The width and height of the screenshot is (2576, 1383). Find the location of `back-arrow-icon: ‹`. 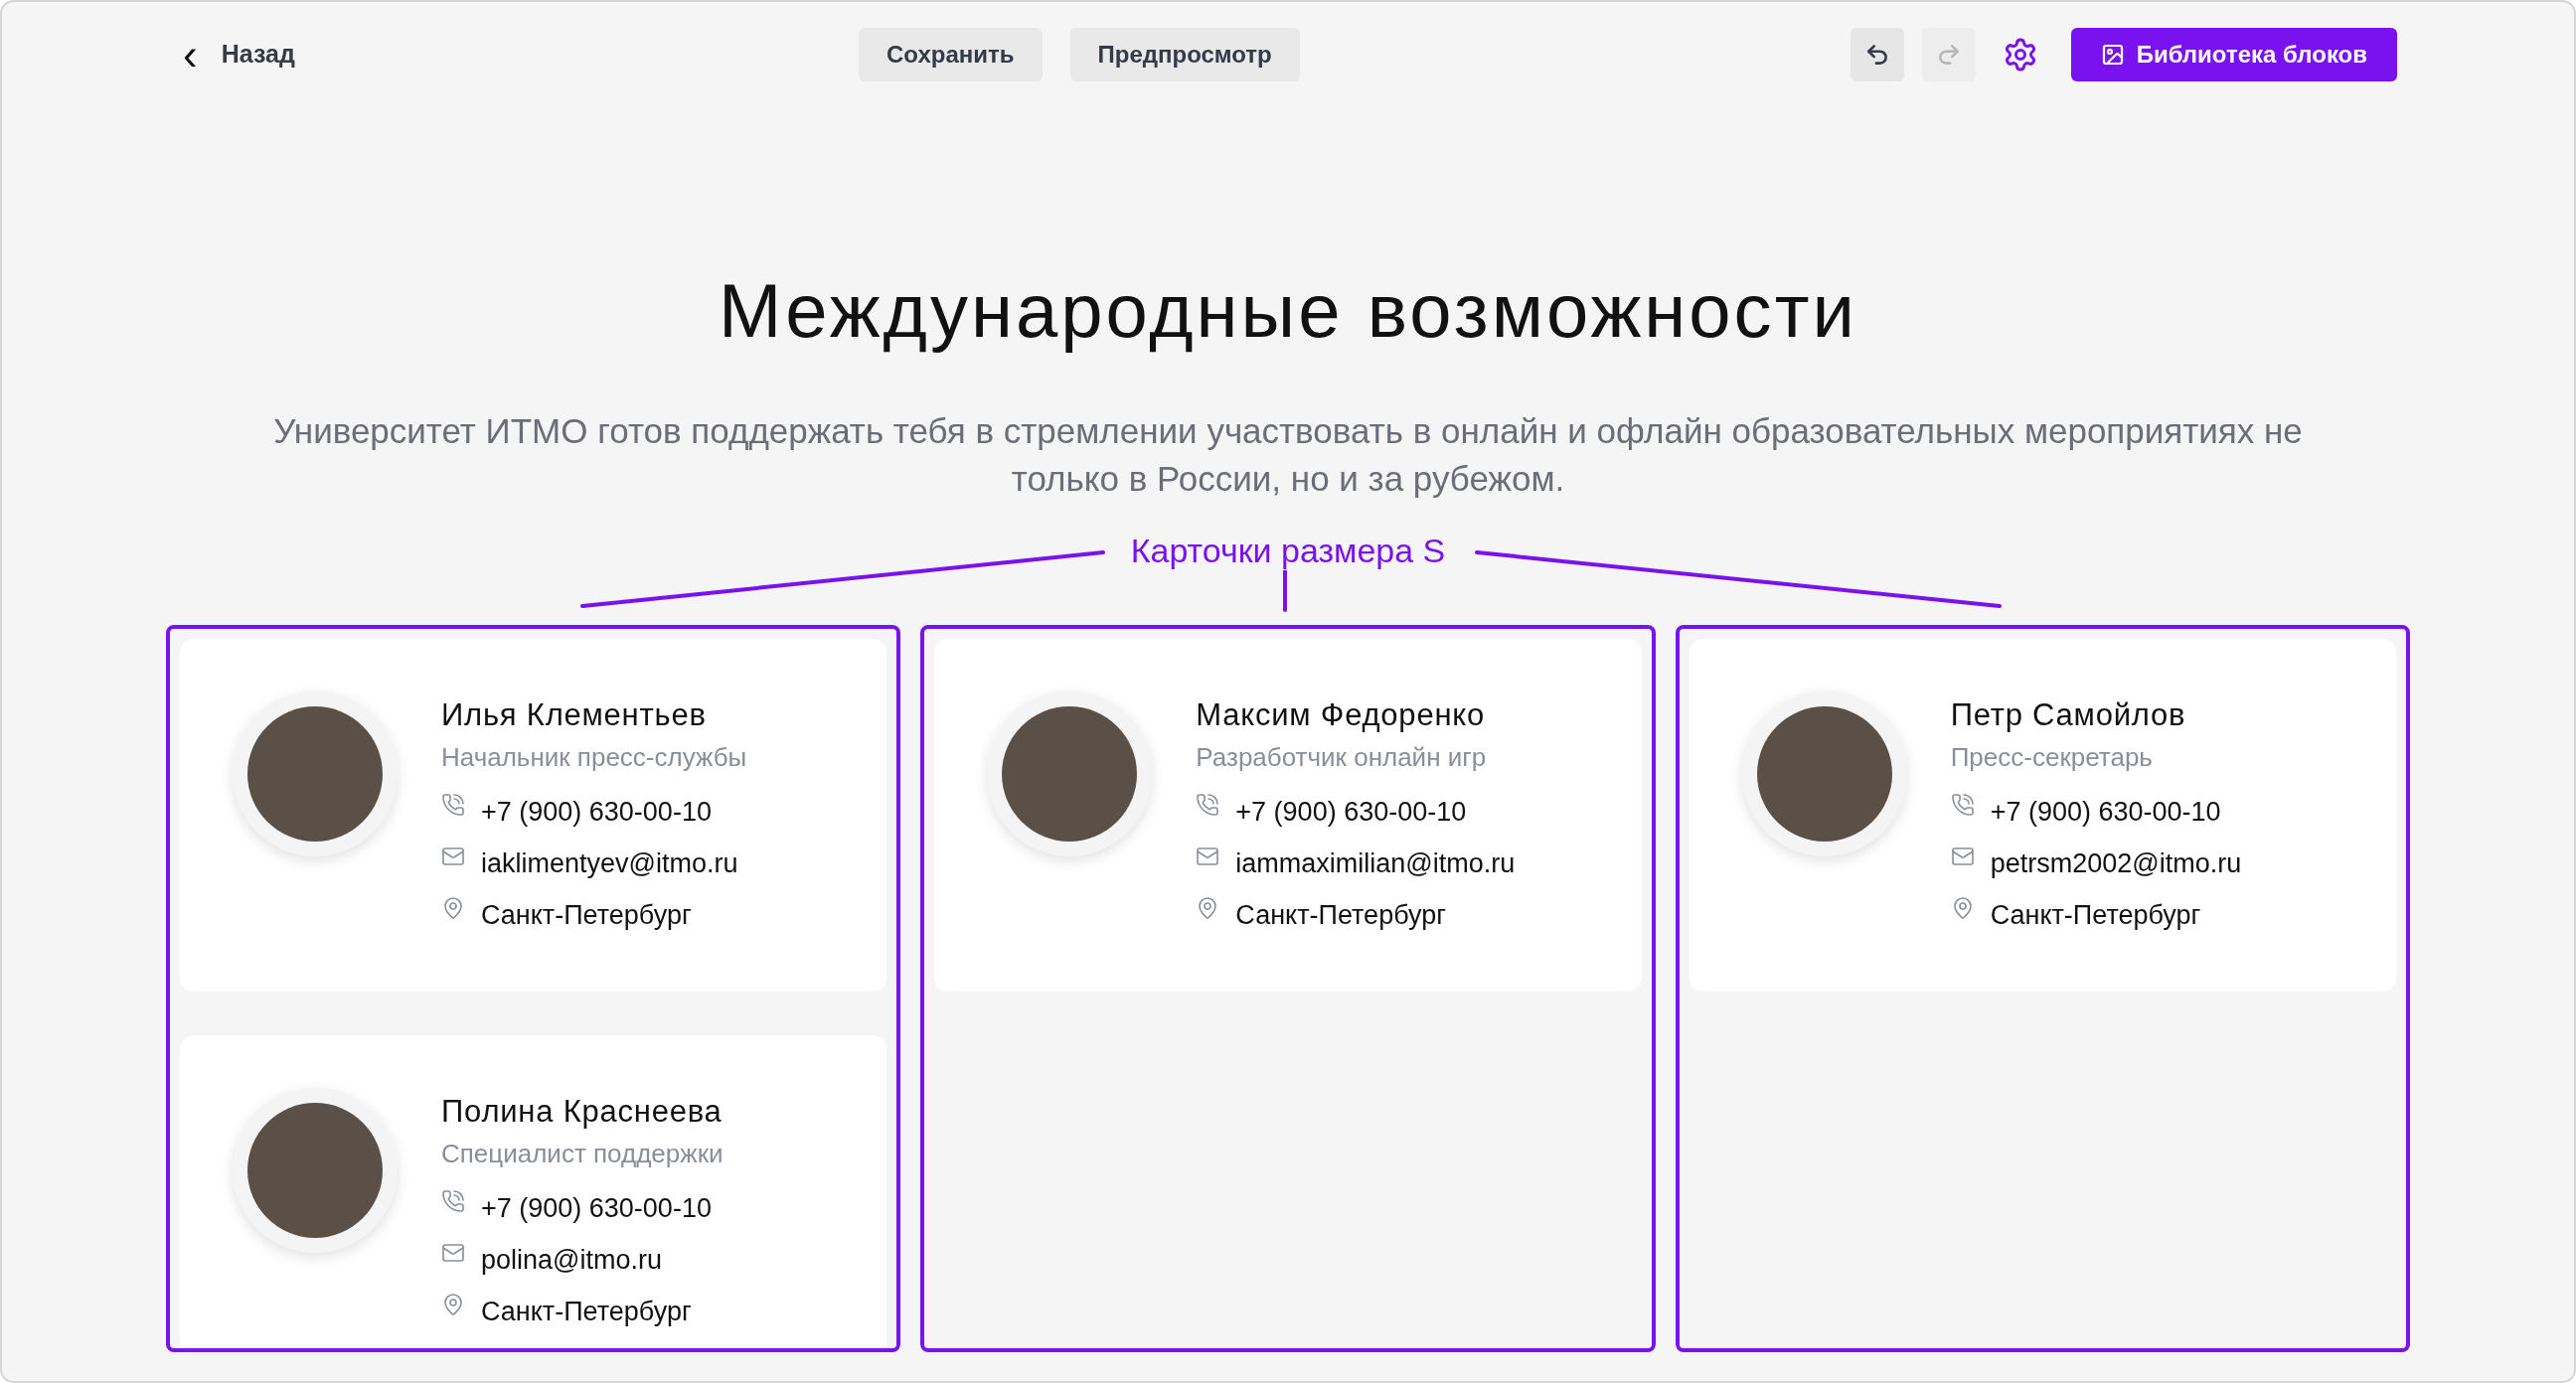

back-arrow-icon: ‹ is located at coordinates (190, 55).